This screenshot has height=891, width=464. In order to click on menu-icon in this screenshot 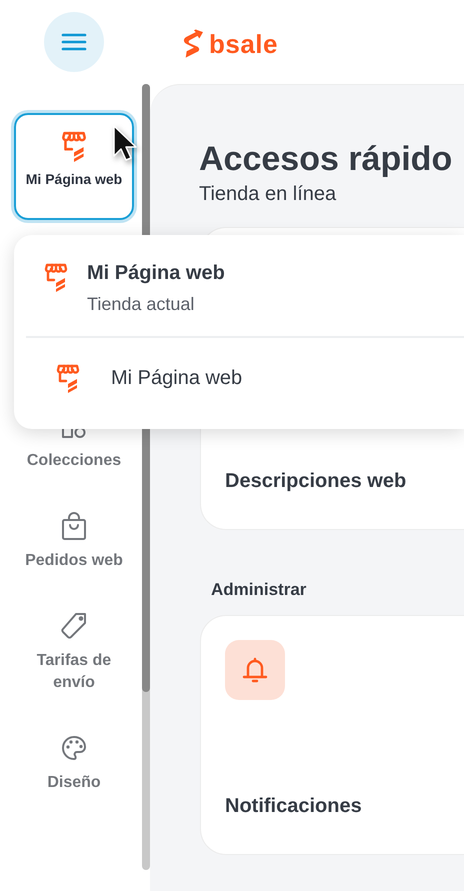, I will do `click(74, 42)`.